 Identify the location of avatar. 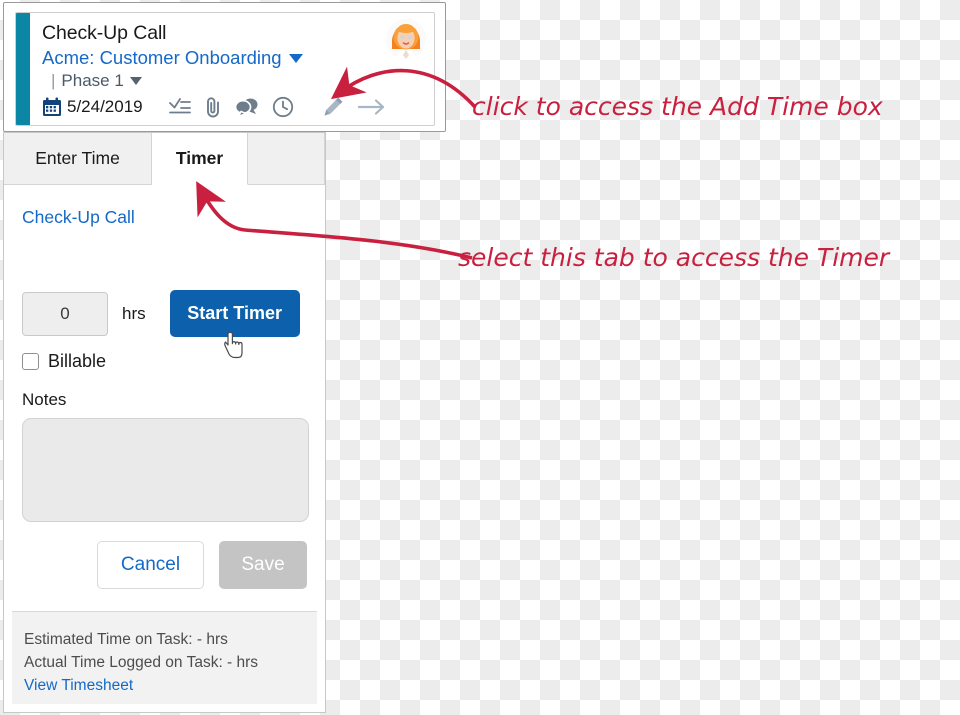
(406, 39).